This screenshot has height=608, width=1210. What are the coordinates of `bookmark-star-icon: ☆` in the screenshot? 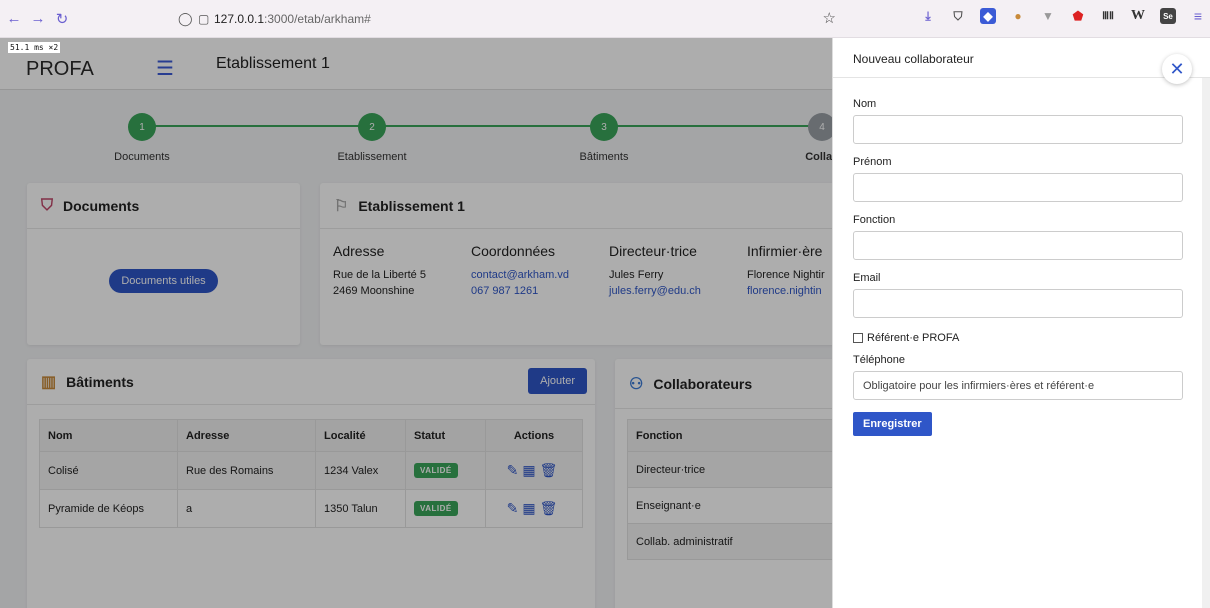 It's located at (829, 18).